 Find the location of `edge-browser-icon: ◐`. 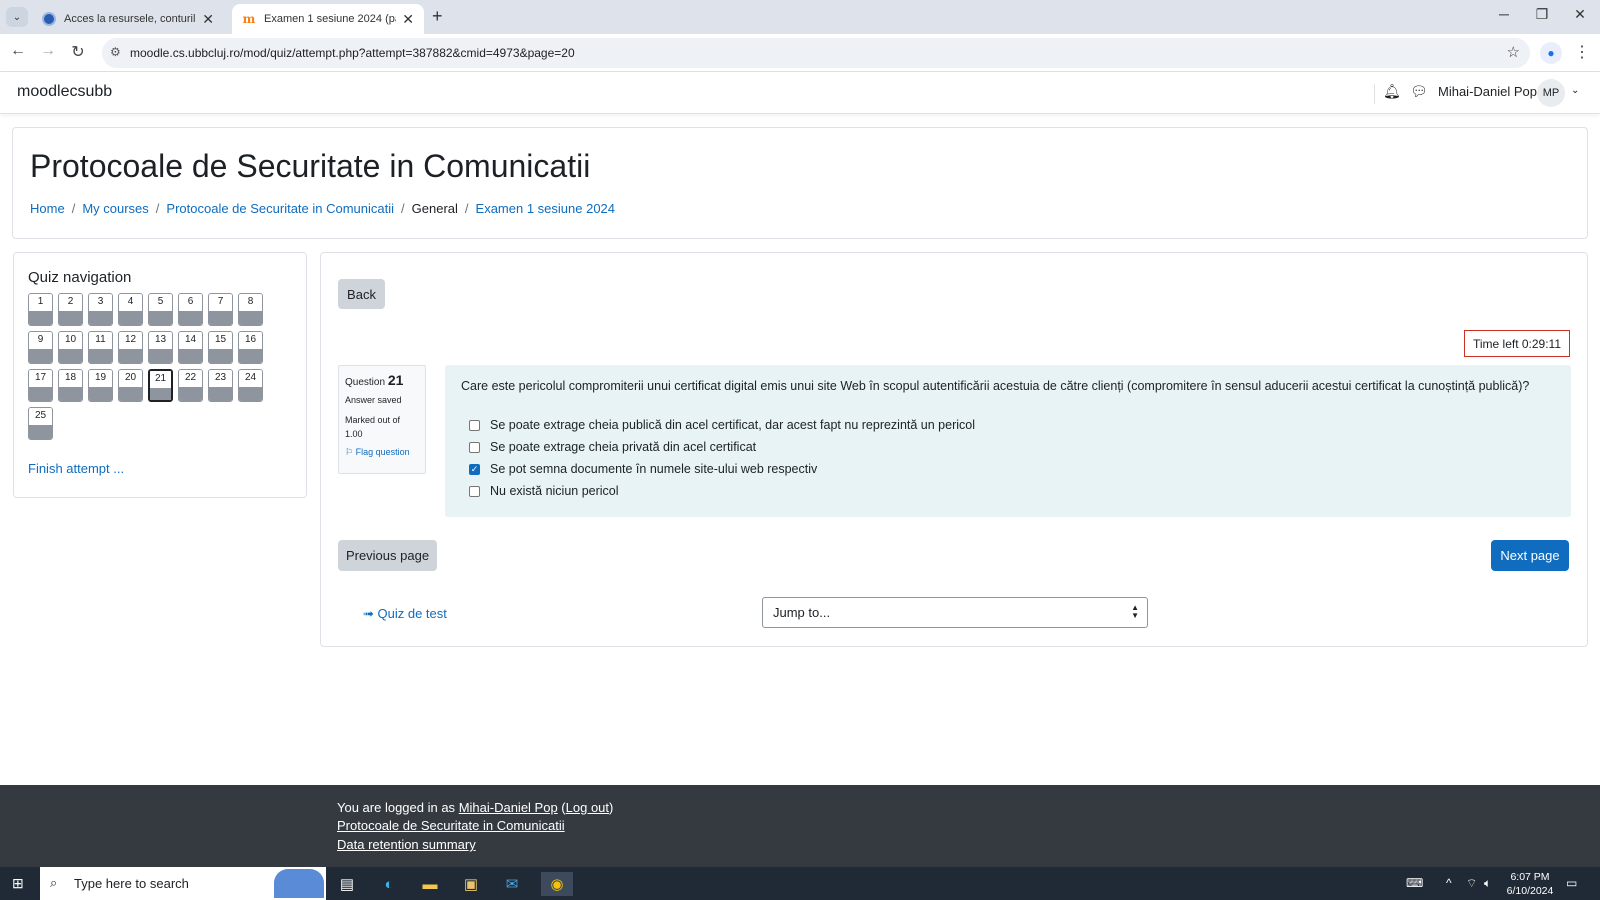

edge-browser-icon: ◐ is located at coordinates (389, 884).